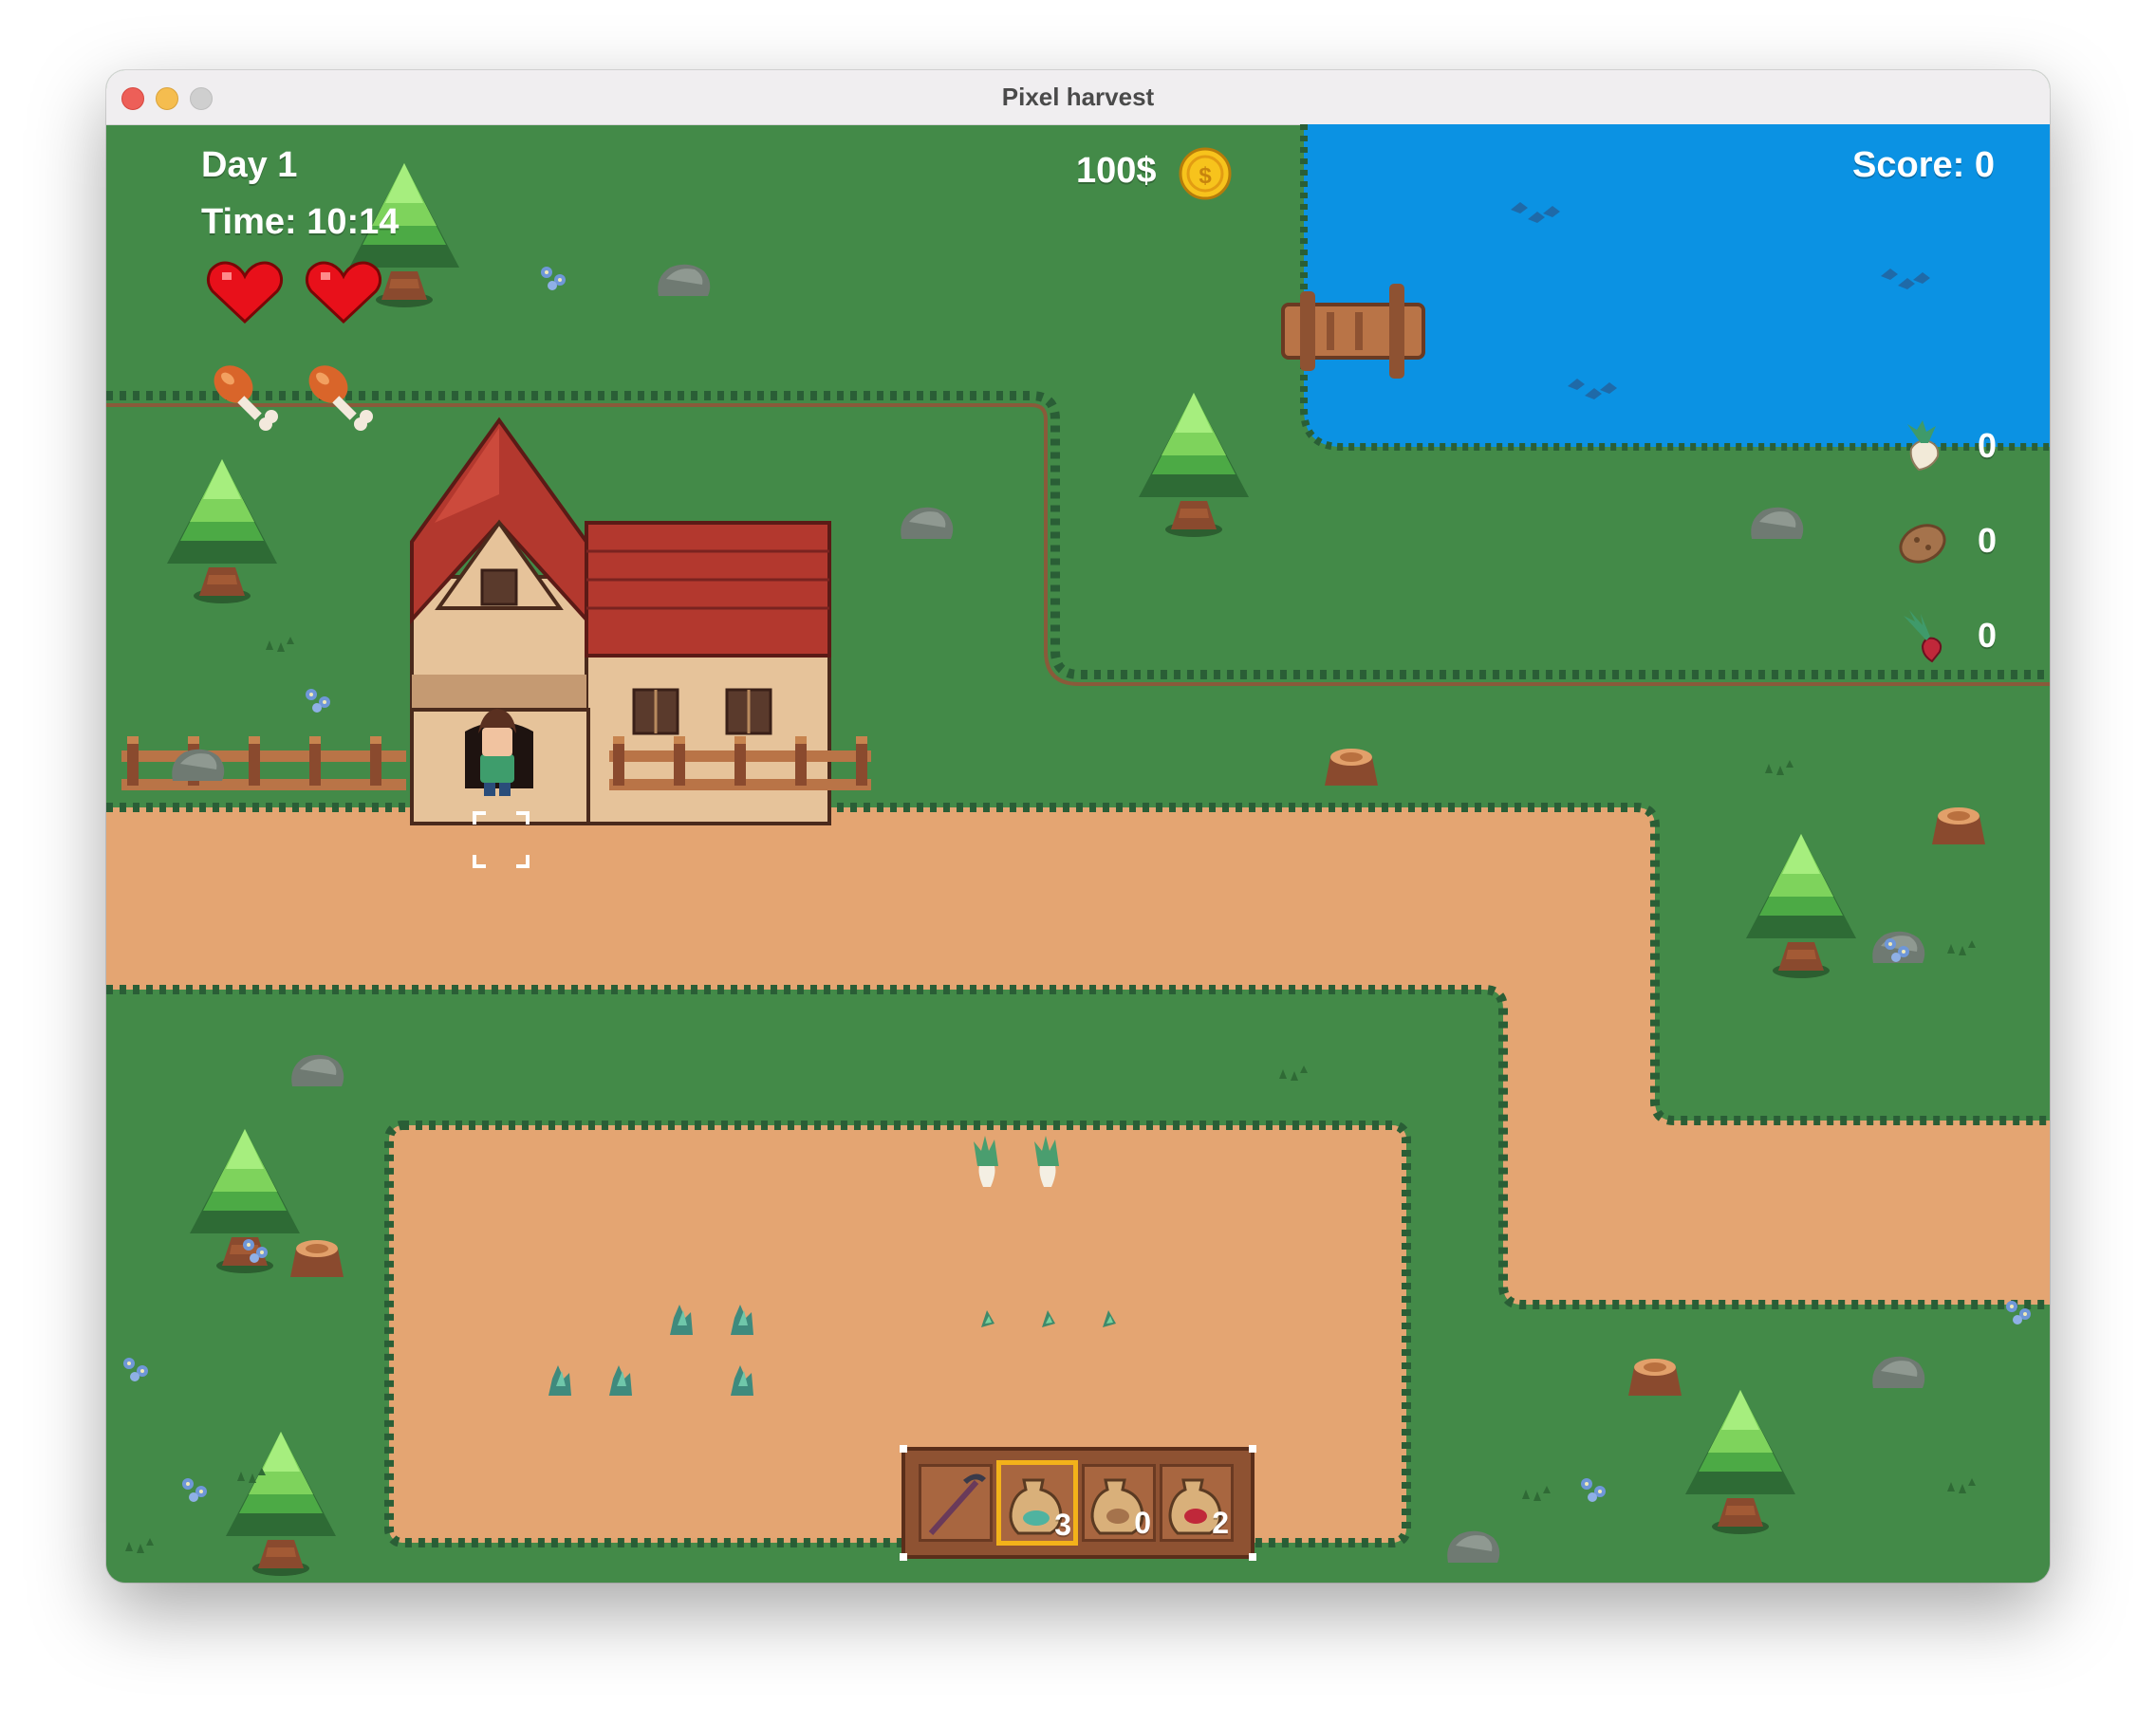 The height and width of the screenshot is (1723, 2156). What do you see at coordinates (263, 763) in the screenshot?
I see `fence-left` at bounding box center [263, 763].